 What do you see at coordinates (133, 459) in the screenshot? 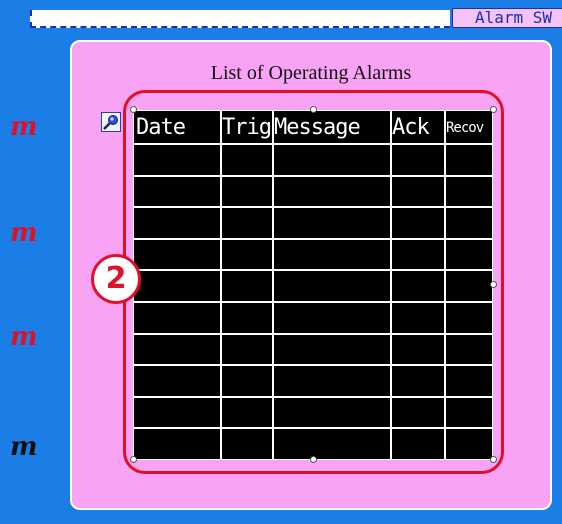
I see `resize-handle-bottom-left` at bounding box center [133, 459].